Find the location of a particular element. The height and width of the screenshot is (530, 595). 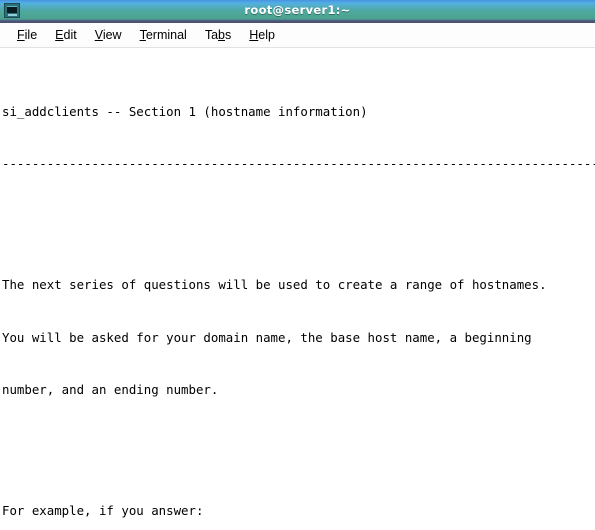

menu-bar: File Edit View Terminal Tabs Help is located at coordinates (297, 35).